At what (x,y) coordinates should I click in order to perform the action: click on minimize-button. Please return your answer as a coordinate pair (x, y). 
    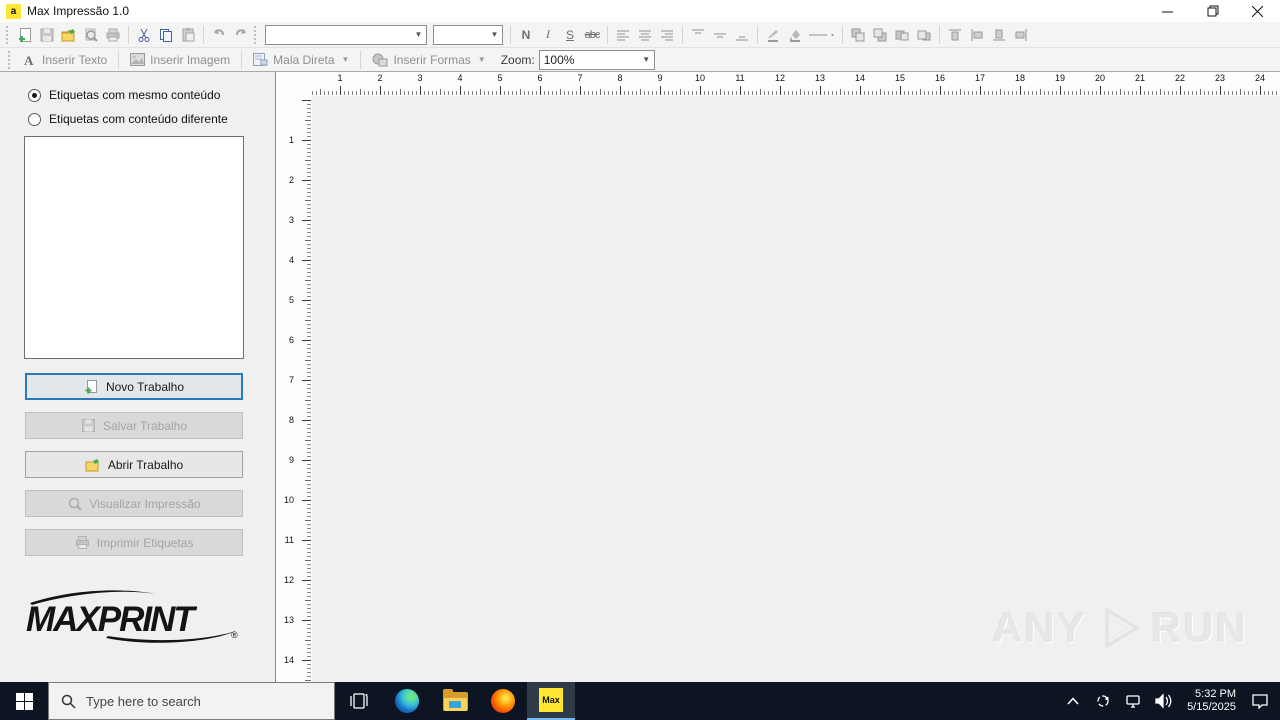
    Looking at the image, I should click on (1167, 11).